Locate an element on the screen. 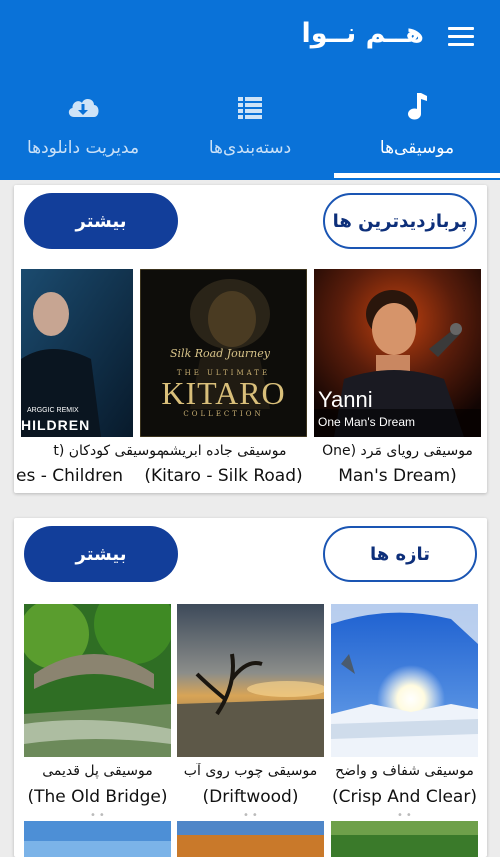 This screenshot has height=857, width=500. section-title-button: تازه ها is located at coordinates (400, 554).